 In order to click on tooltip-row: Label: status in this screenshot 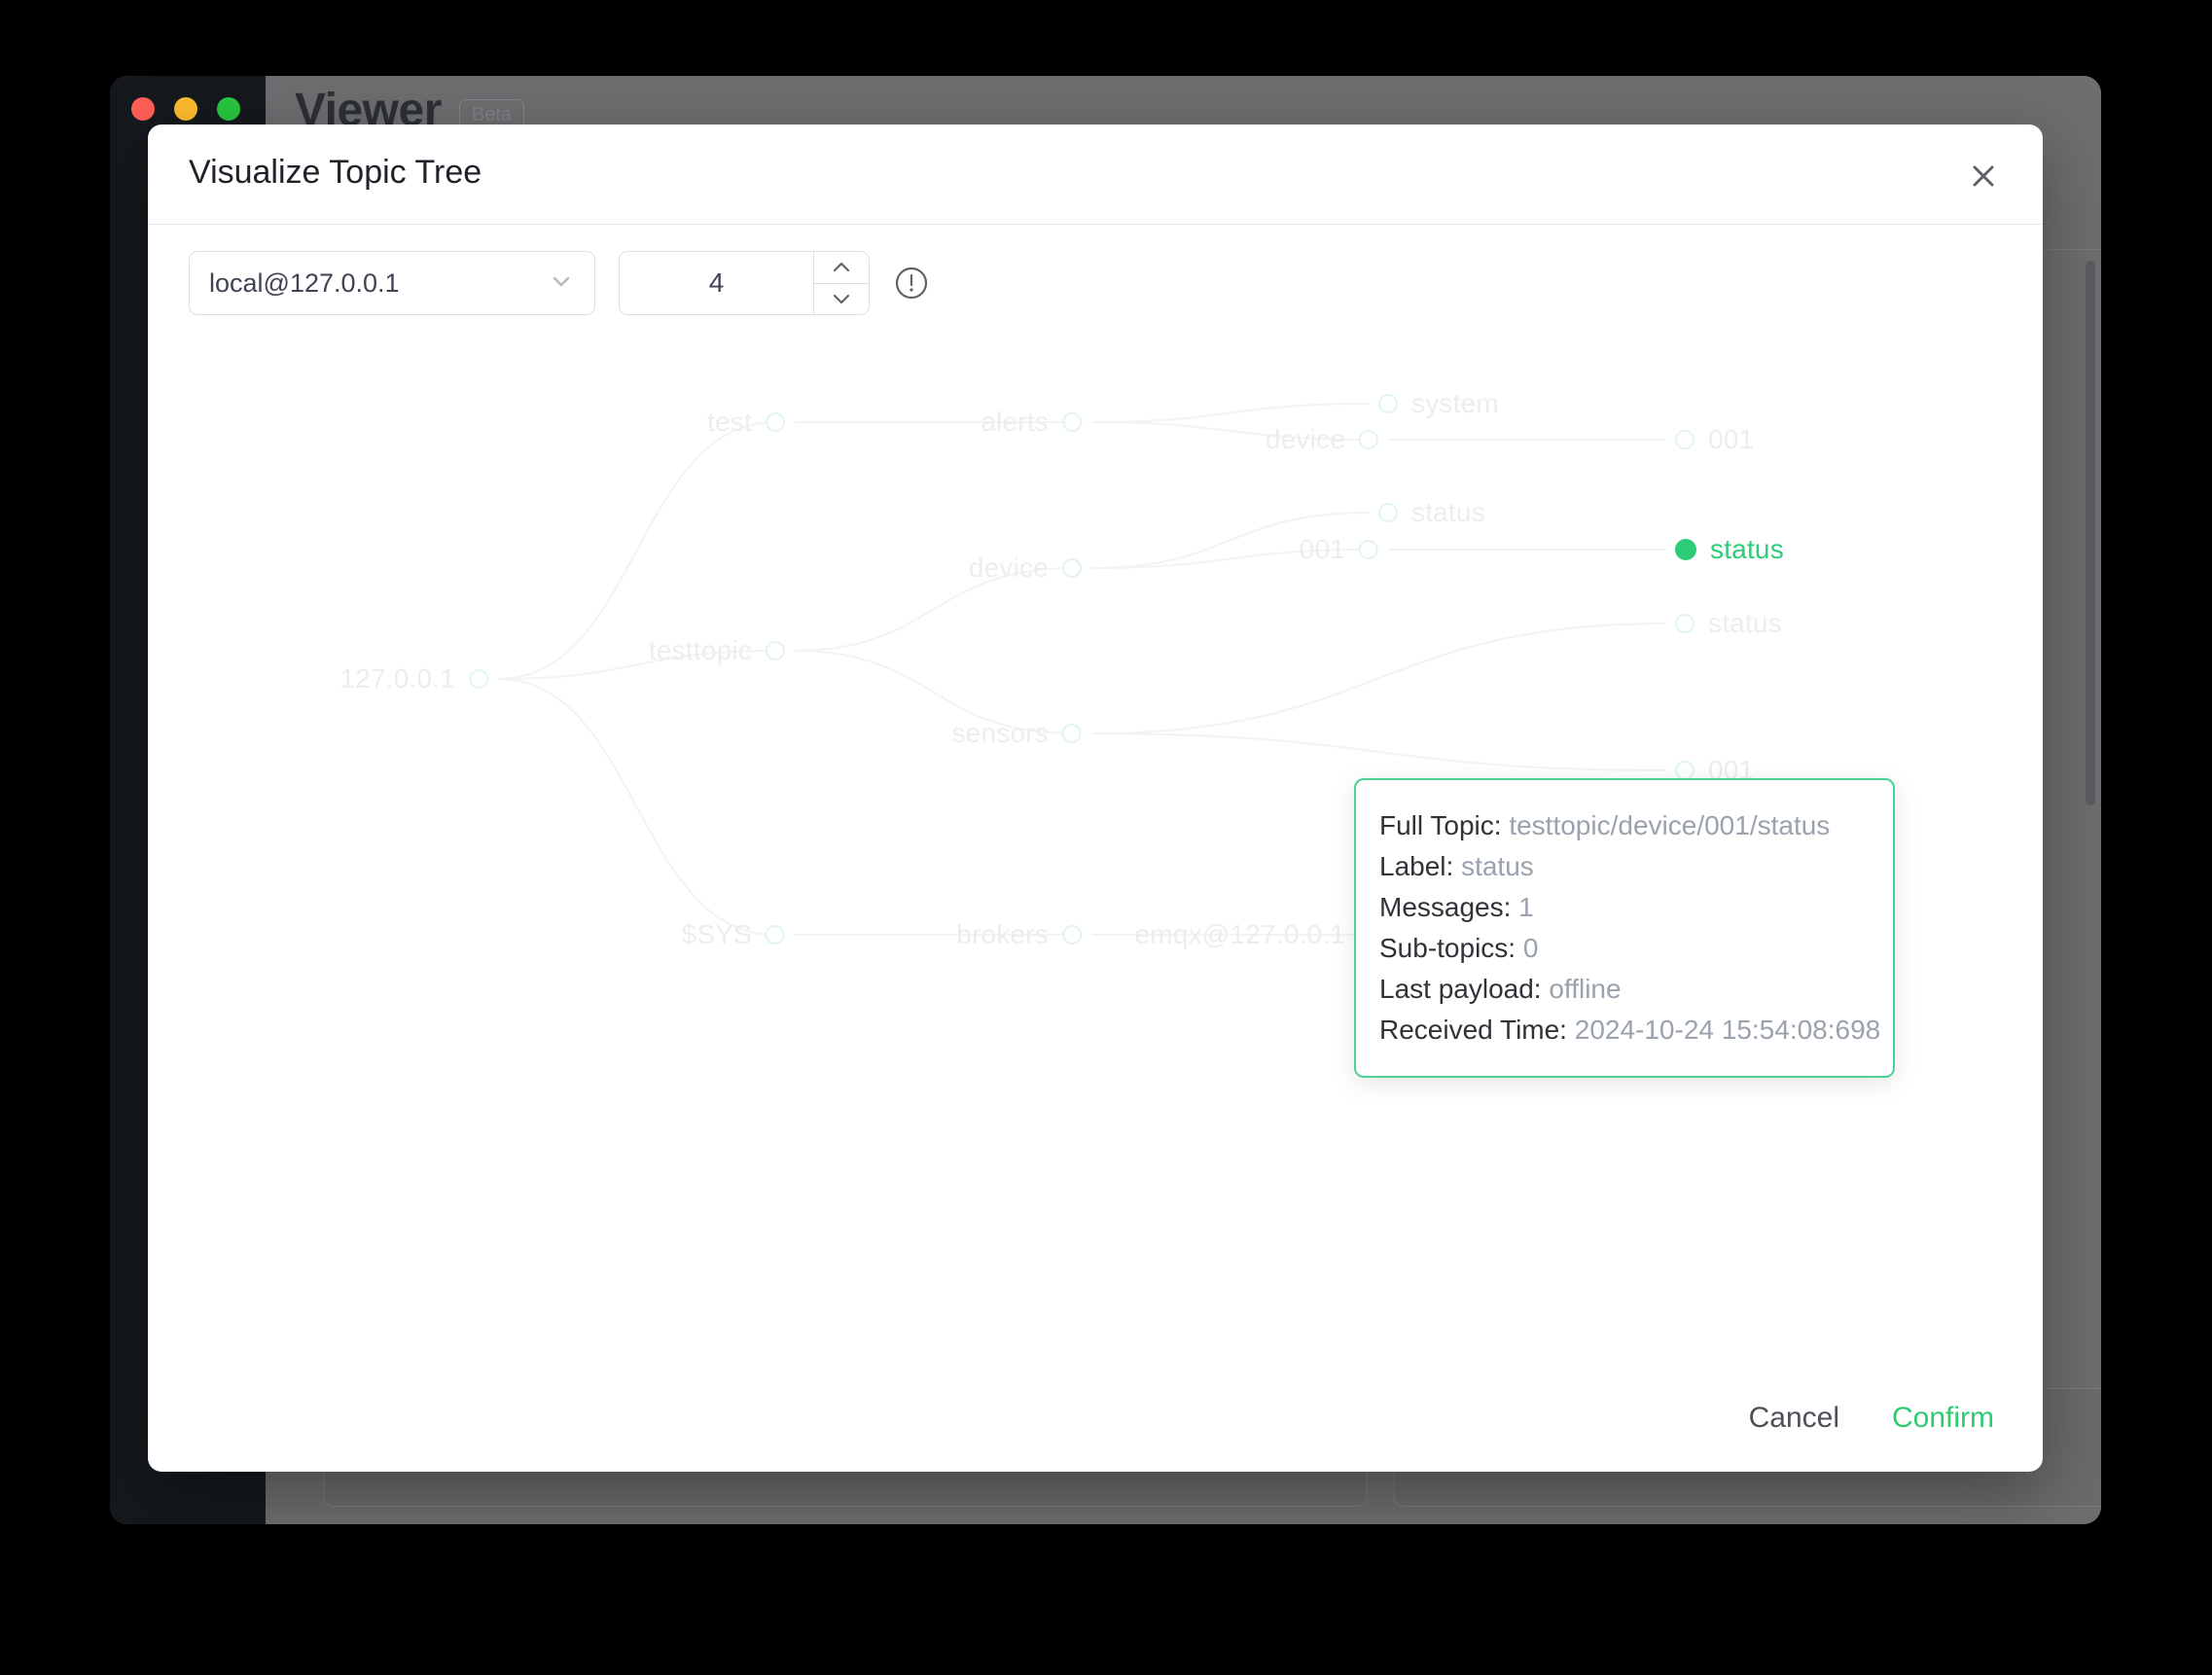, I will do `click(1624, 866)`.